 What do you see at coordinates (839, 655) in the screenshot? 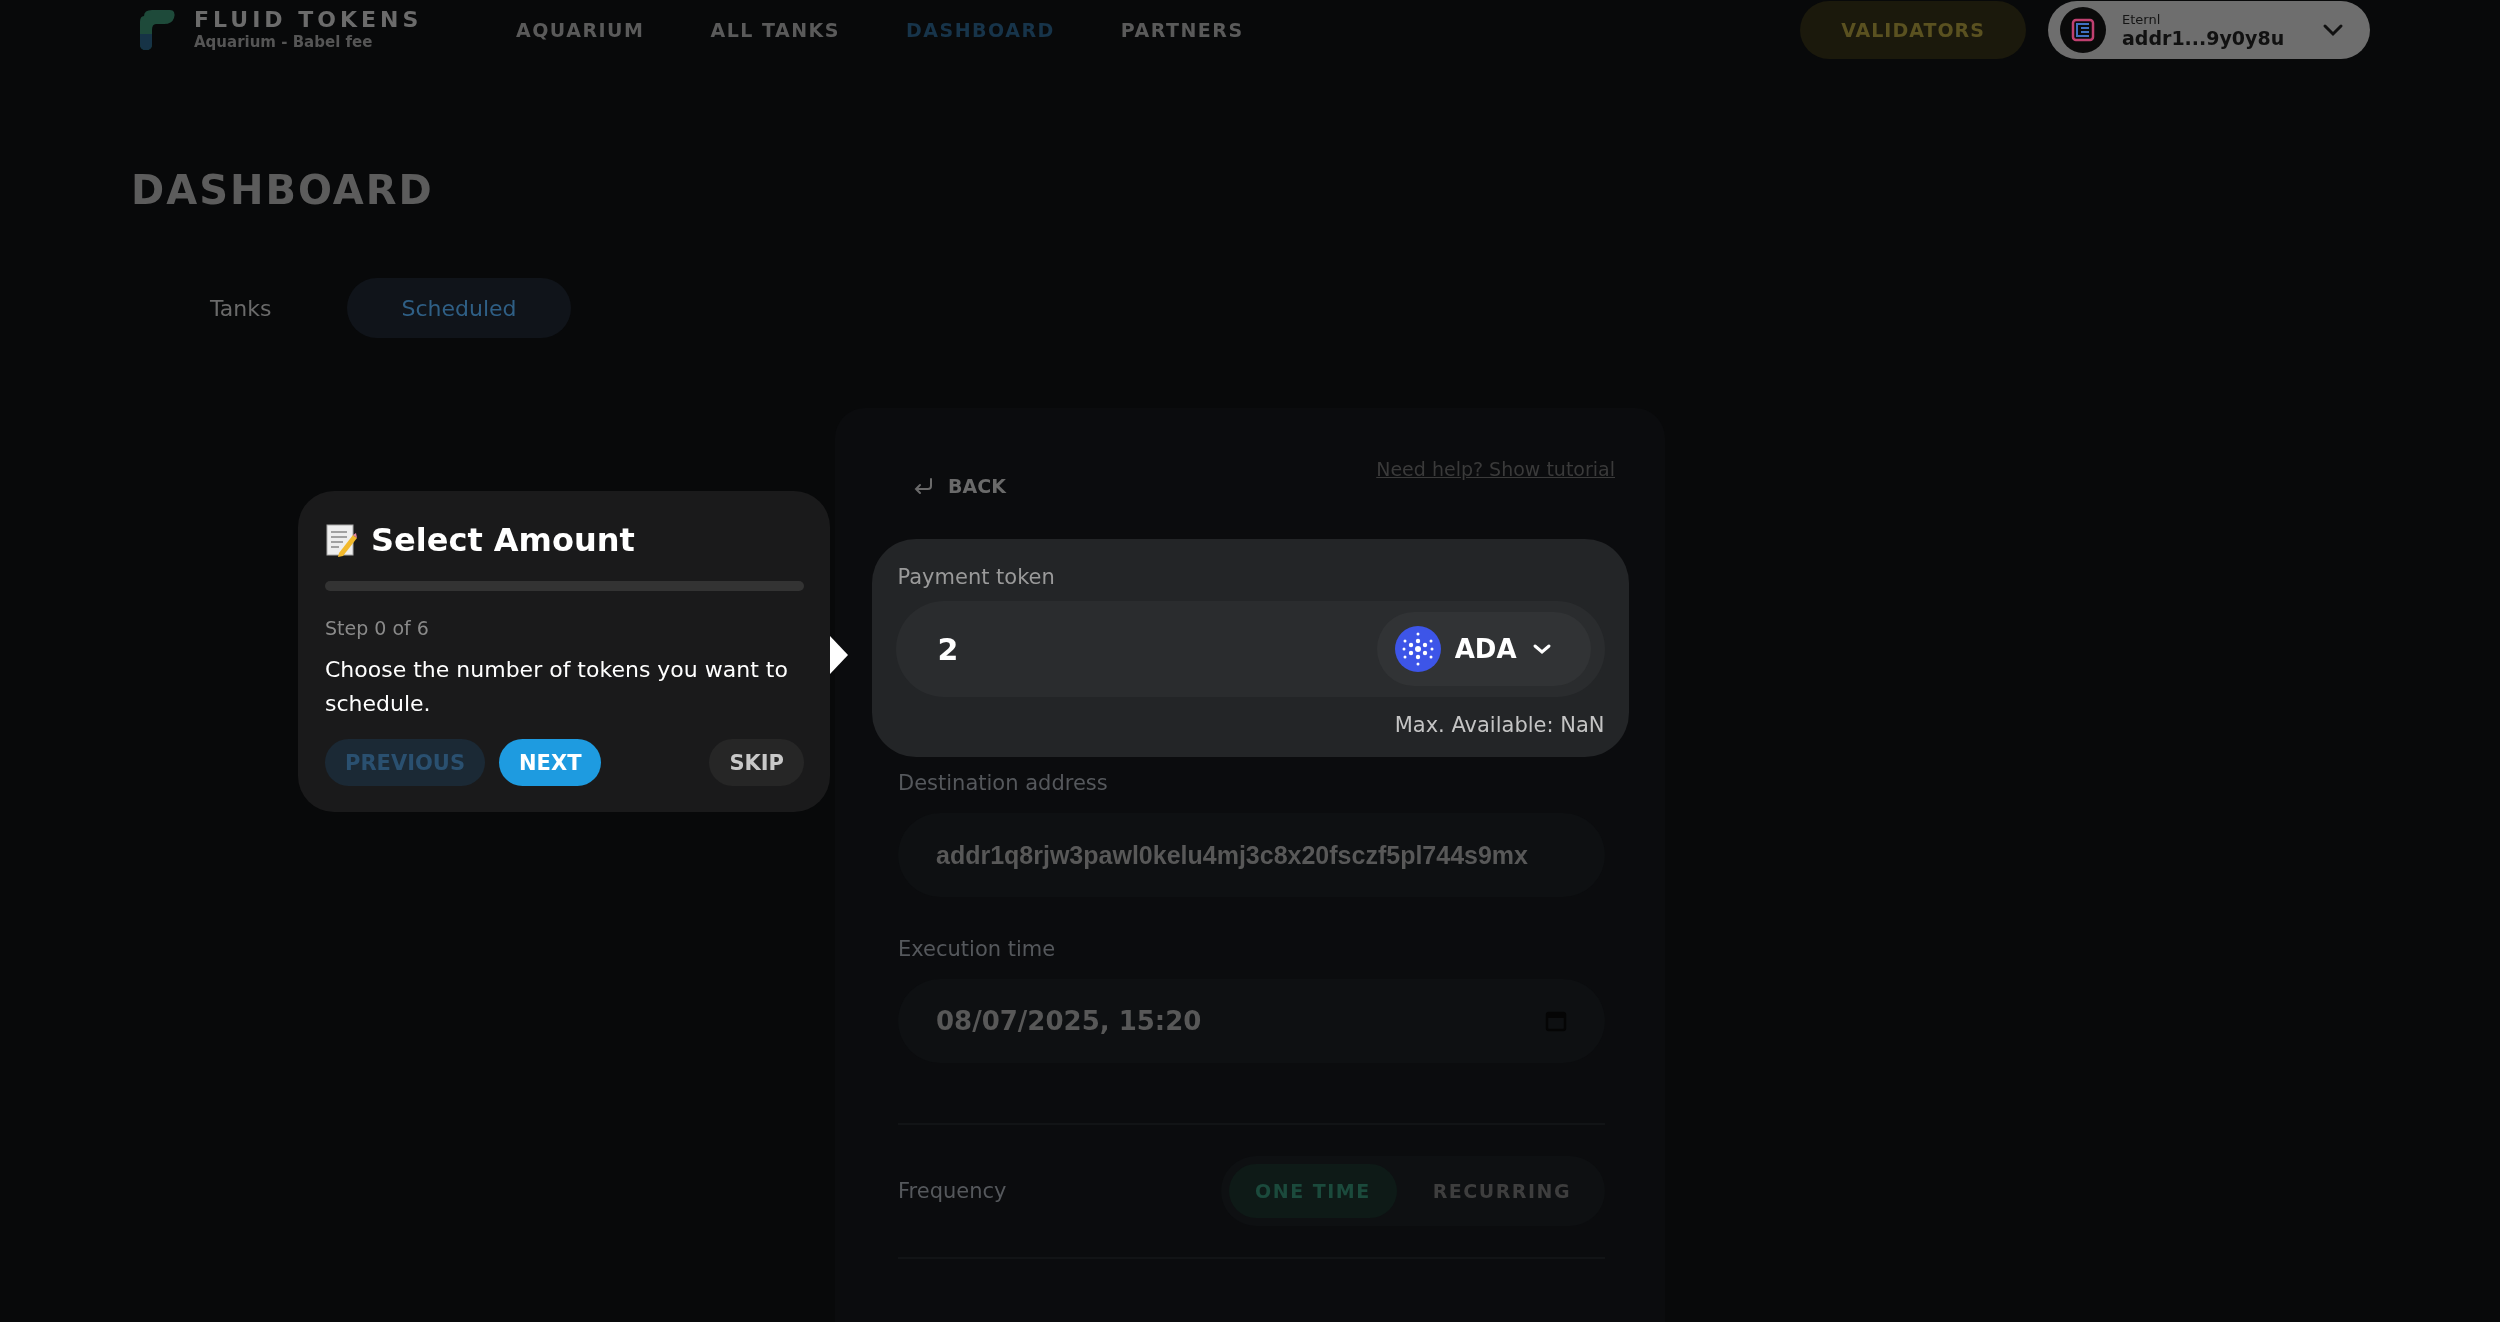
I see `pointer-arrow-icon` at bounding box center [839, 655].